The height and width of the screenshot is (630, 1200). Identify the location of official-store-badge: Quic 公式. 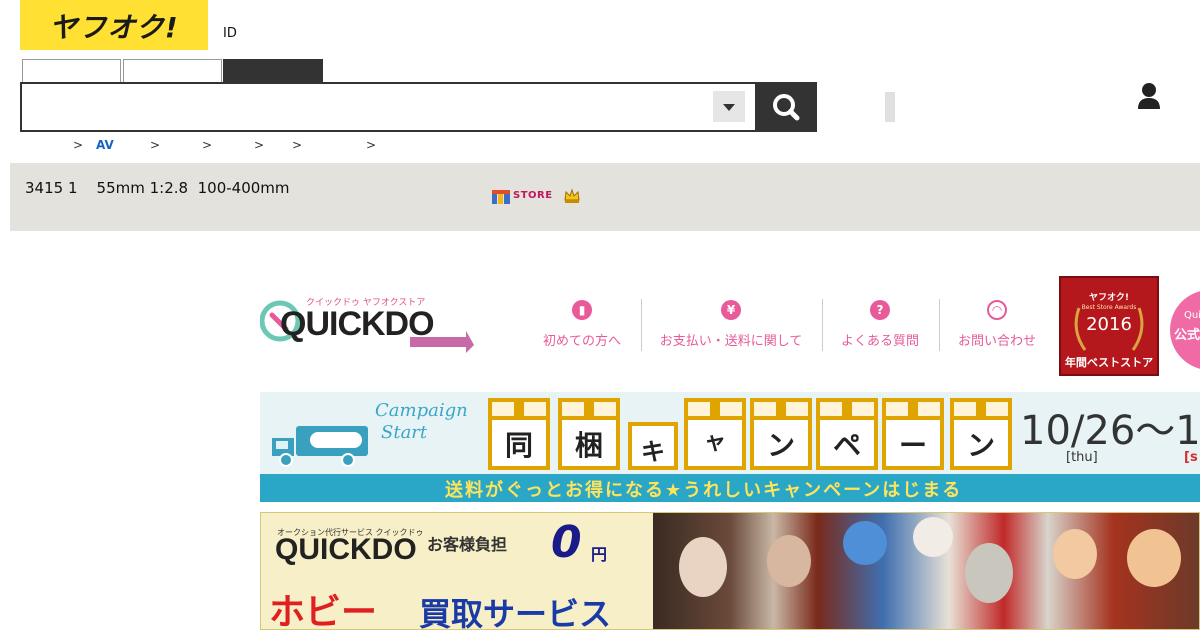
(1185, 330).